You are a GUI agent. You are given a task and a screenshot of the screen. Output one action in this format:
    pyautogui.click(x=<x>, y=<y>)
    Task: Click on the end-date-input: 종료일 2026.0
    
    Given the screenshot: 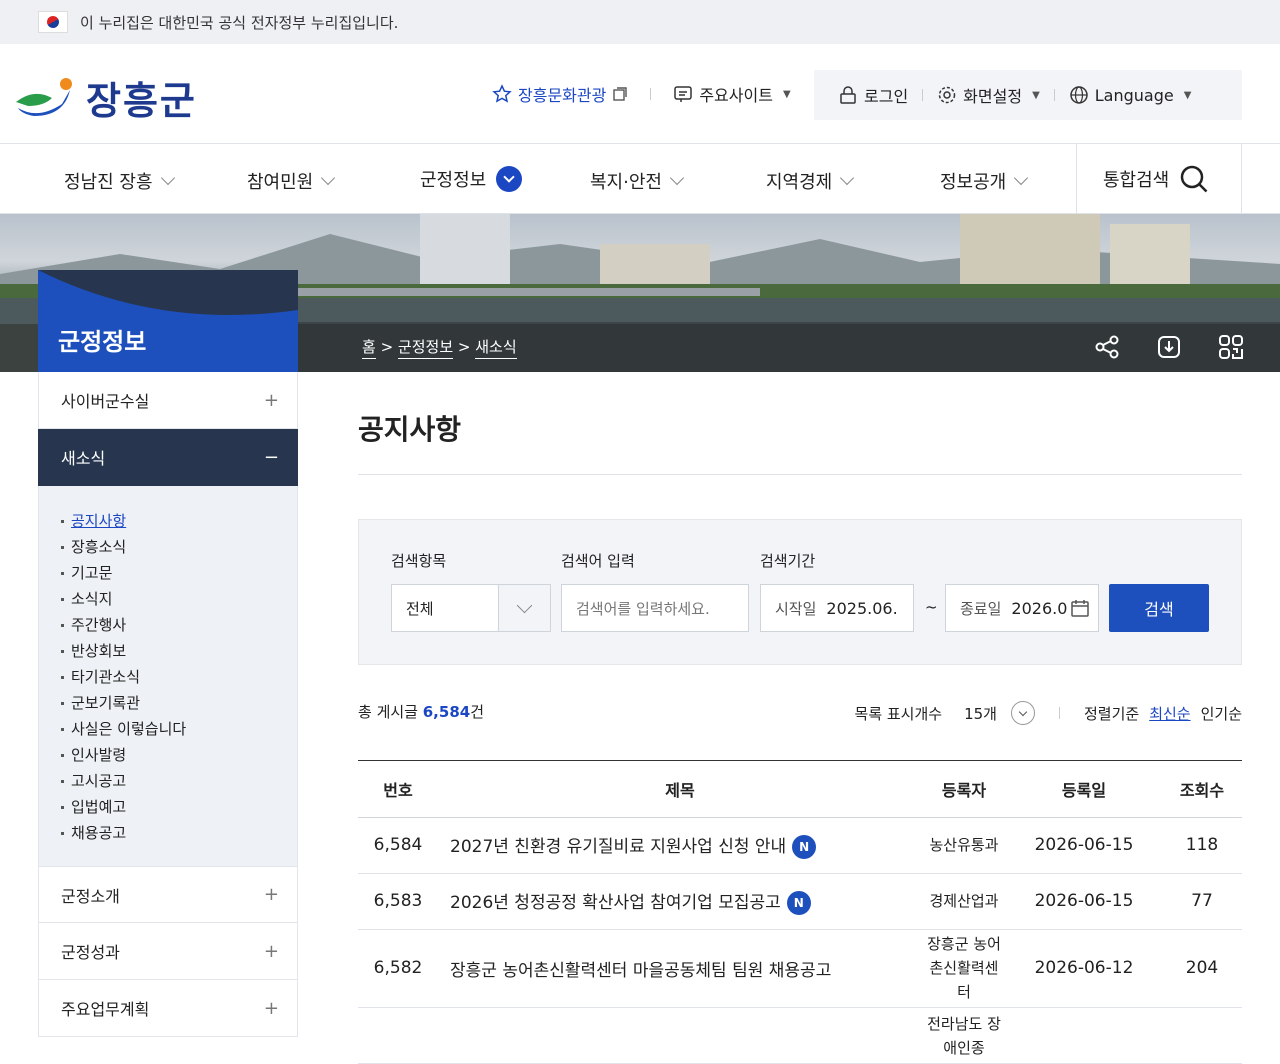 What is the action you would take?
    pyautogui.click(x=1022, y=608)
    